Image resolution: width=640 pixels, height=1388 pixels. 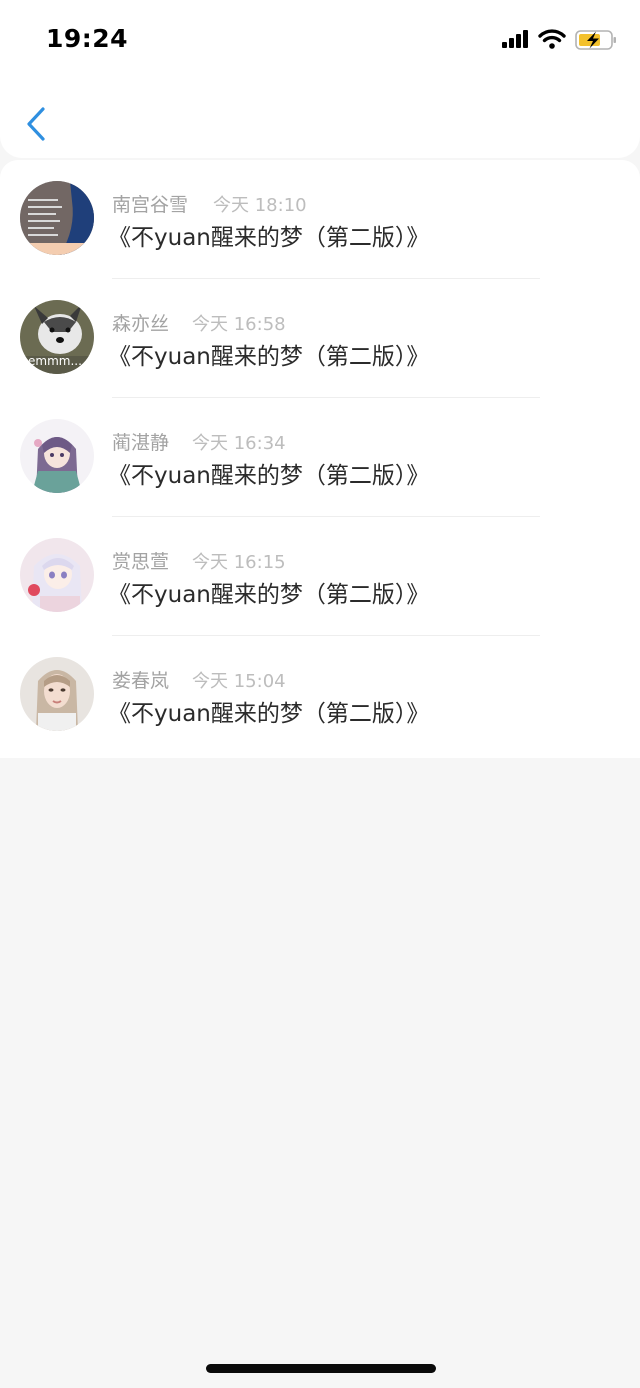 What do you see at coordinates (260, 205) in the screenshot?
I see `message-time: 今天 18:10` at bounding box center [260, 205].